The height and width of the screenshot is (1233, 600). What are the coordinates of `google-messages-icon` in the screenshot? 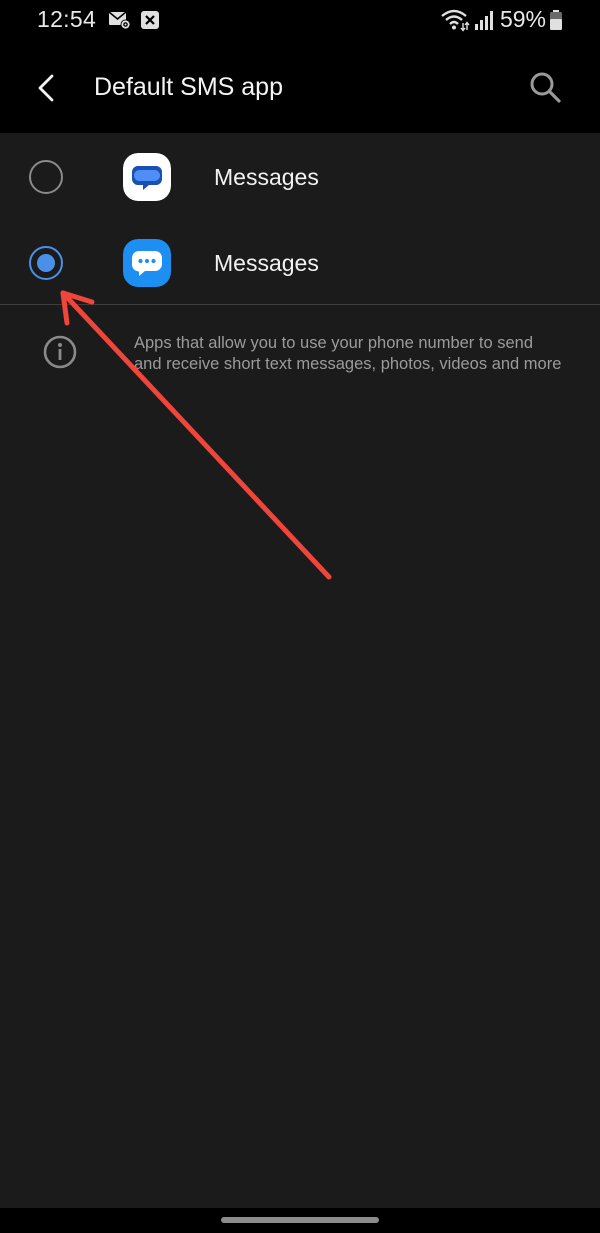 It's located at (147, 177).